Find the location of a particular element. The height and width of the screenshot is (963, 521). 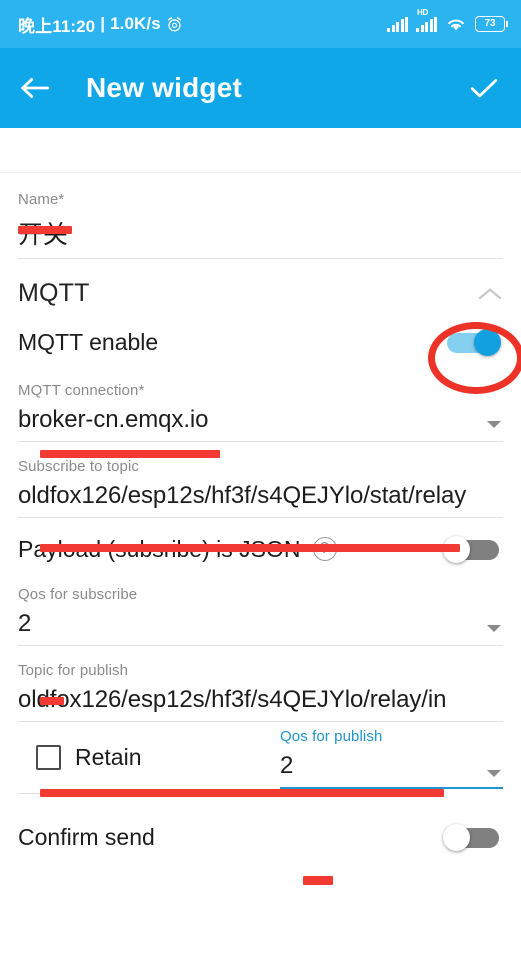

annotation-ellipse-mqtt-enable is located at coordinates (474, 358).